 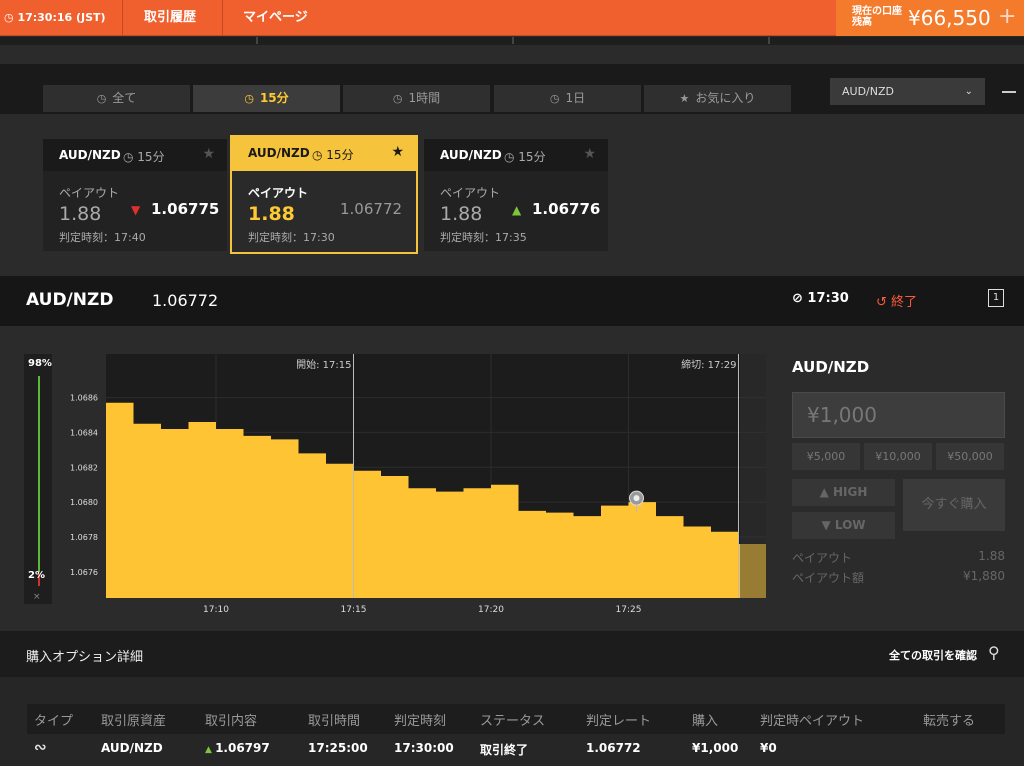 I want to click on payout-amount-row: ペイアウト額 ¥1,880, so click(x=898, y=577).